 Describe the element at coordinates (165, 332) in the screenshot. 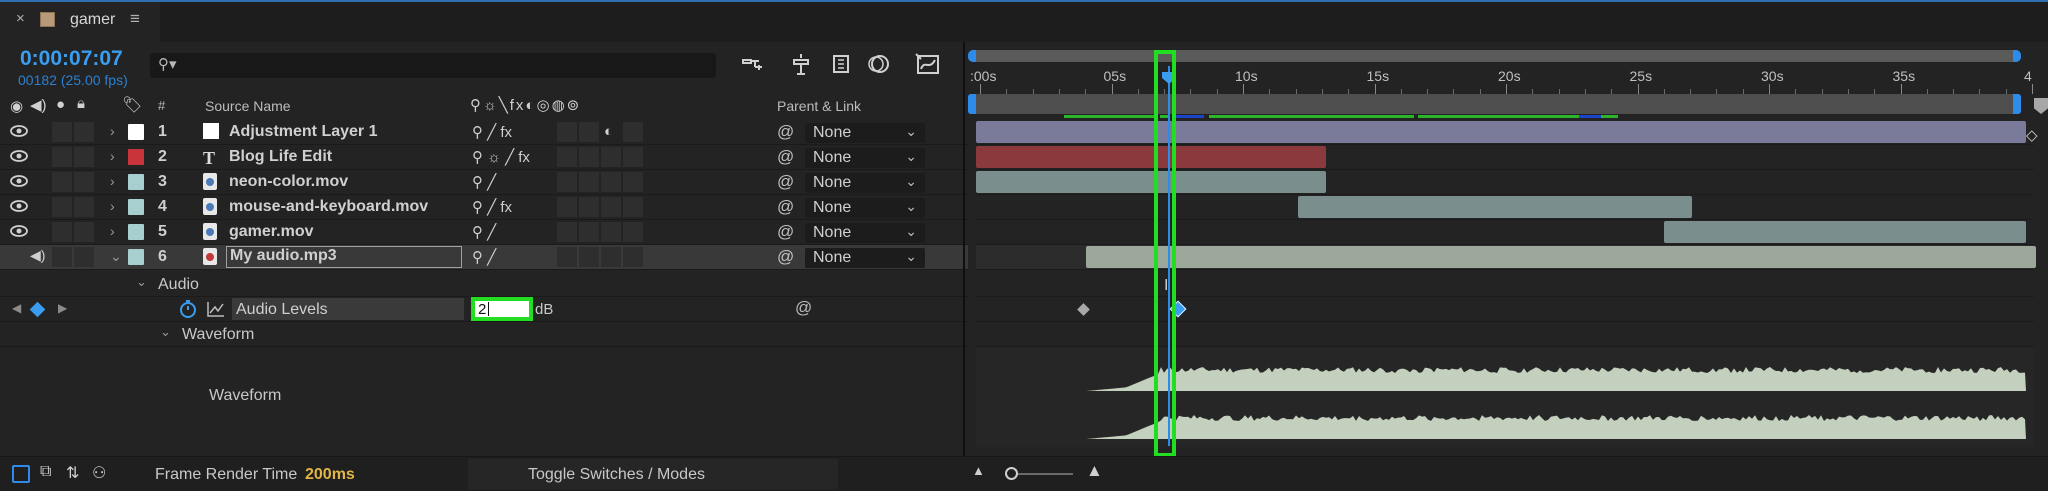

I see `waveform-group-chevron-icon: ⌄` at that location.